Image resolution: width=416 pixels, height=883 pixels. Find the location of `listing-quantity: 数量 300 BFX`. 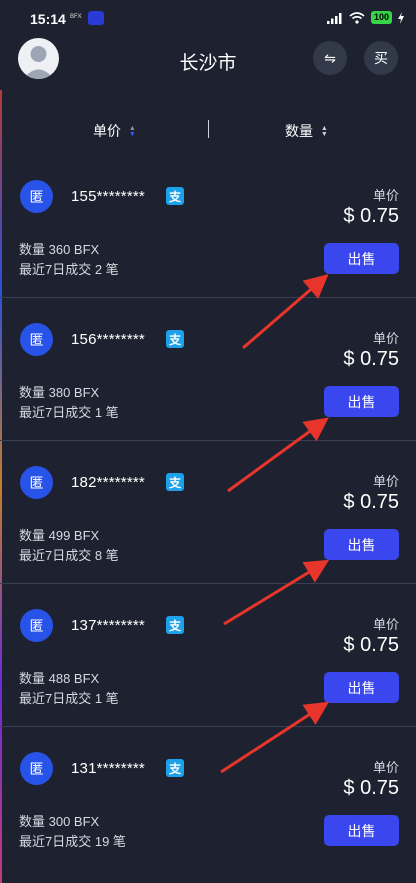

listing-quantity: 数量 300 BFX is located at coordinates (59, 821).